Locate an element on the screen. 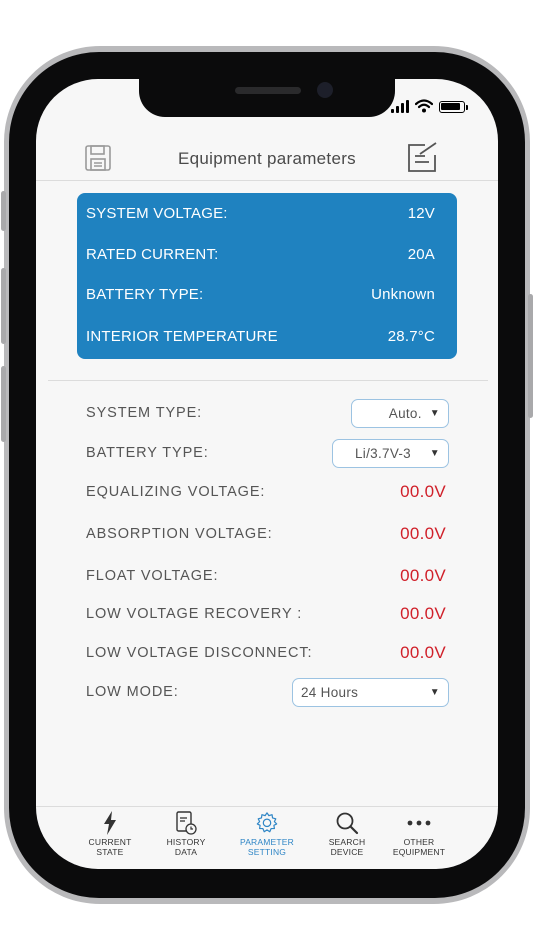 This screenshot has width=534, height=950. header-bar: Equipment parameters is located at coordinates (267, 159).